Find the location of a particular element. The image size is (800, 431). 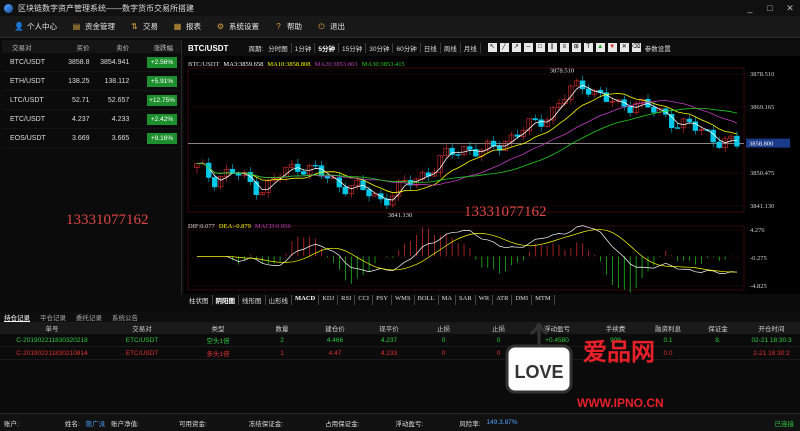

positions-tab: 系统公告 is located at coordinates (125, 317).